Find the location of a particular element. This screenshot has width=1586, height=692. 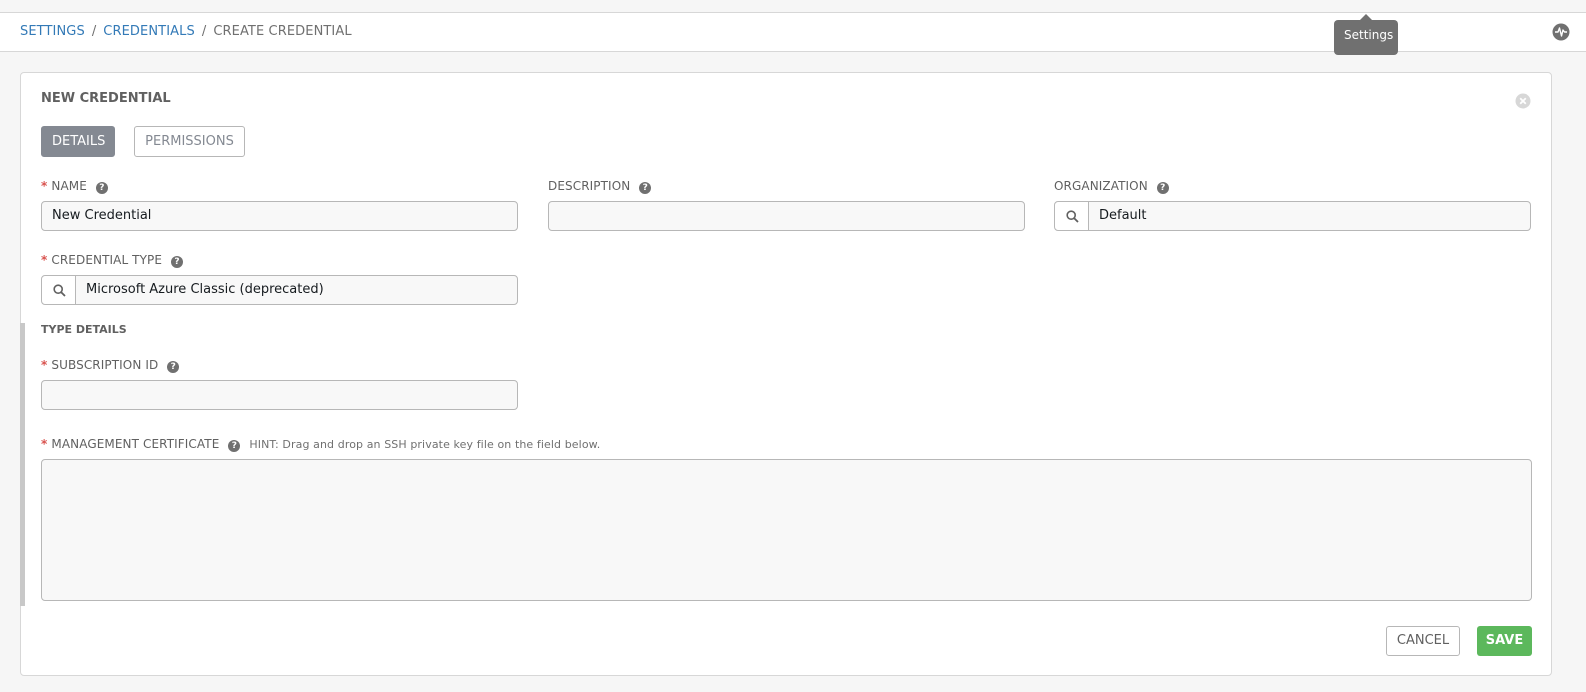

organization-lookup: Default is located at coordinates (1292, 216).